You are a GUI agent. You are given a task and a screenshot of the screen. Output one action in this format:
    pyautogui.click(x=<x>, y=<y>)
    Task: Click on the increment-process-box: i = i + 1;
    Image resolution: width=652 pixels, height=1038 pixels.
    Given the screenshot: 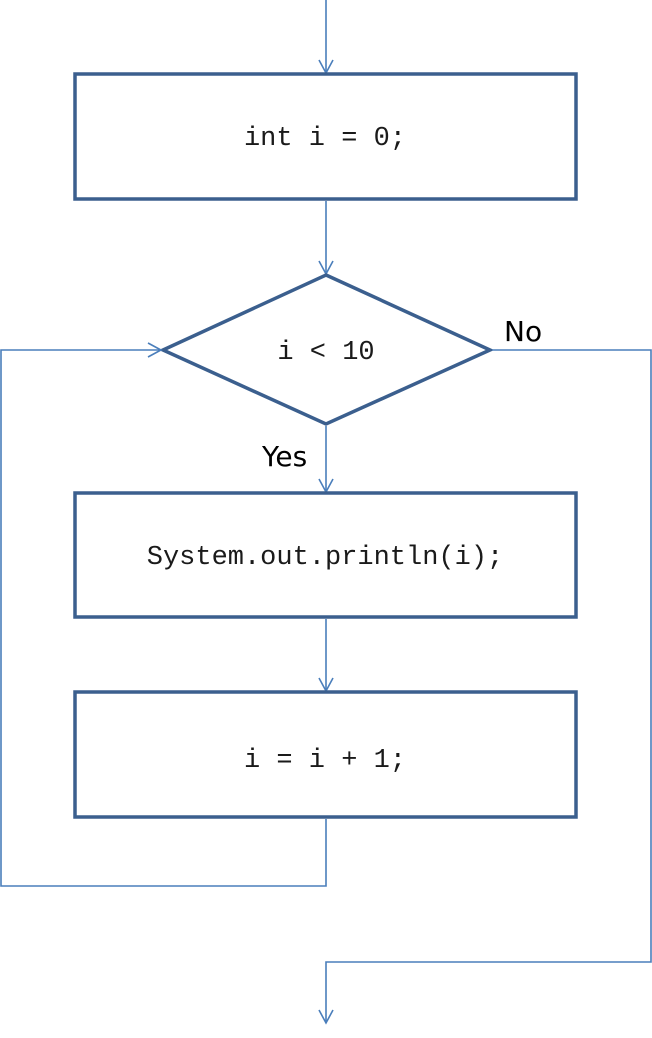 What is the action you would take?
    pyautogui.click(x=325, y=754)
    